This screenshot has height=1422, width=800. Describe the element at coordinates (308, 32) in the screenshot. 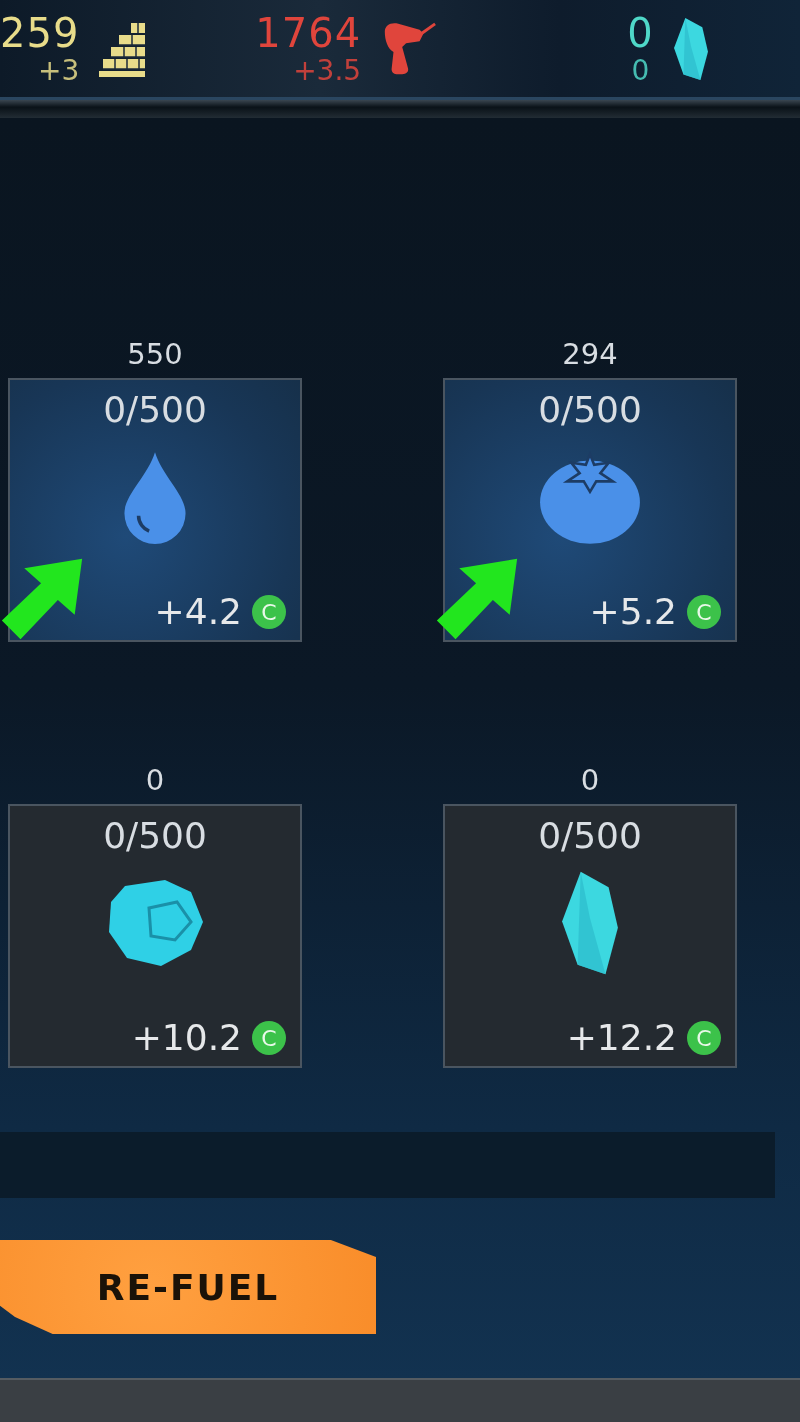

I see `resource-amount: 1764` at that location.